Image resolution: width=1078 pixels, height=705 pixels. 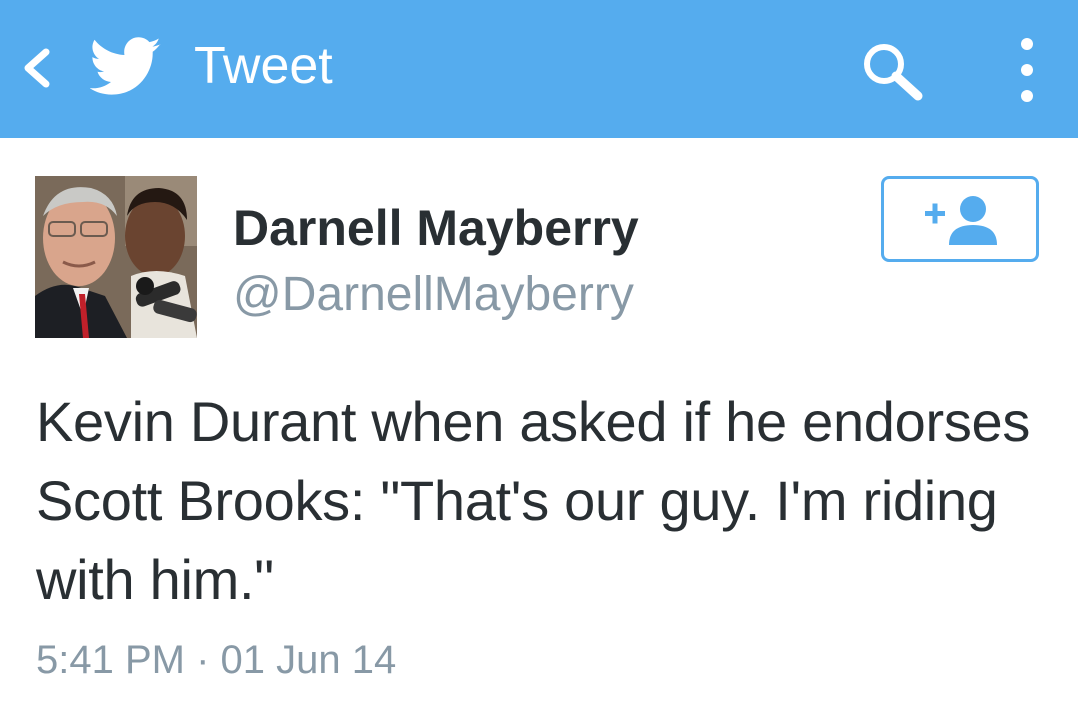 I want to click on avatar-photo, so click(x=116, y=257).